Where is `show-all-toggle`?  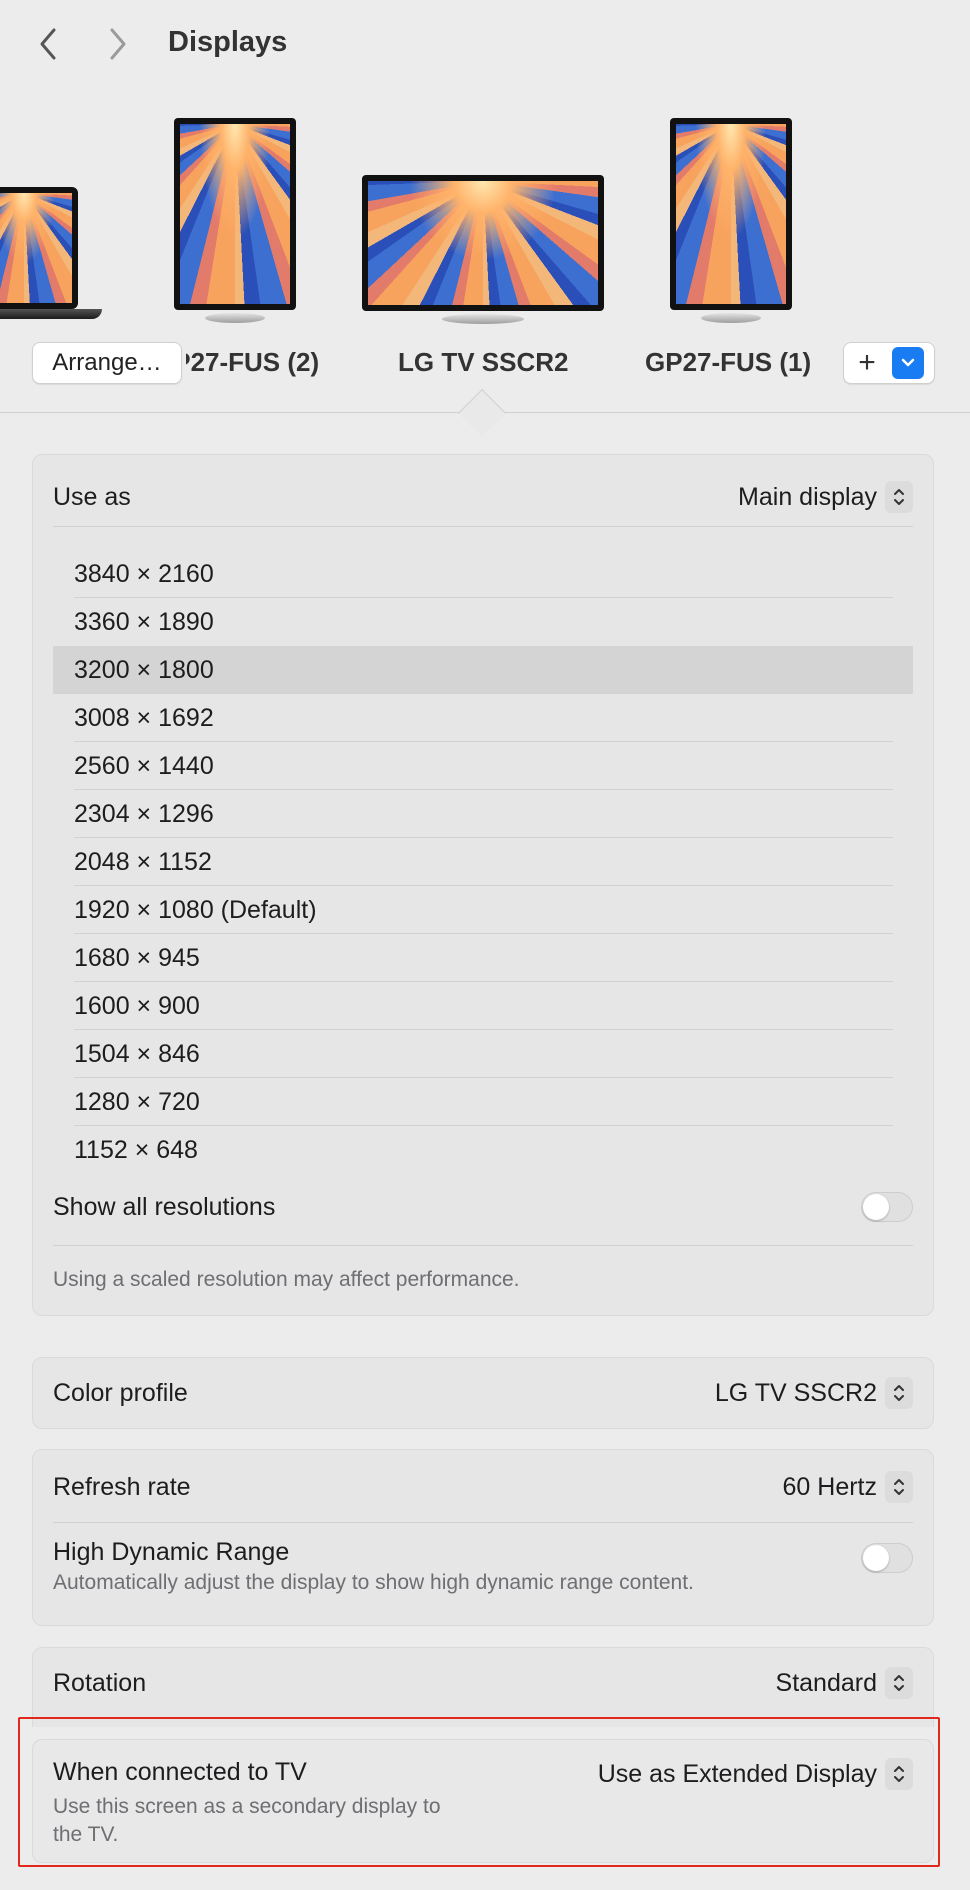 show-all-toggle is located at coordinates (887, 1207).